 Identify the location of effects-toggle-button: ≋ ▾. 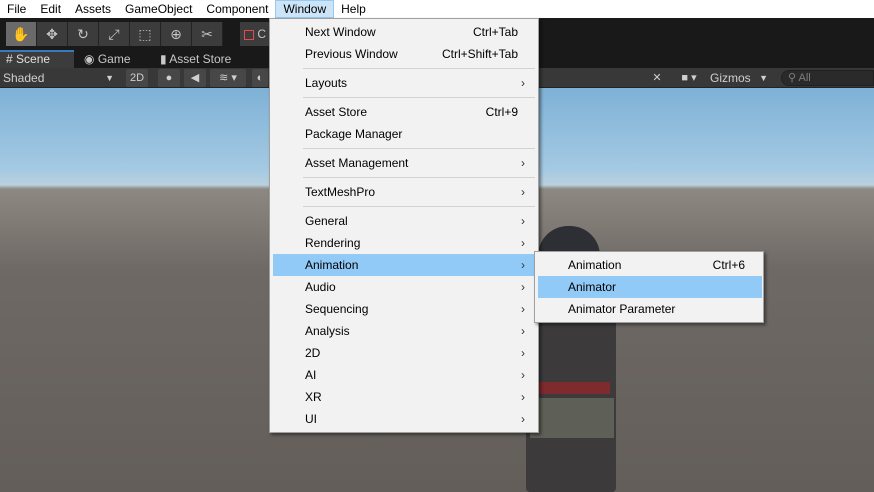
(228, 78).